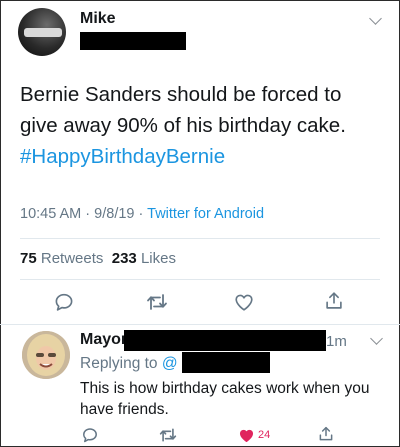  Describe the element at coordinates (225, 340) in the screenshot. I see `redacted-reply-handle` at that location.